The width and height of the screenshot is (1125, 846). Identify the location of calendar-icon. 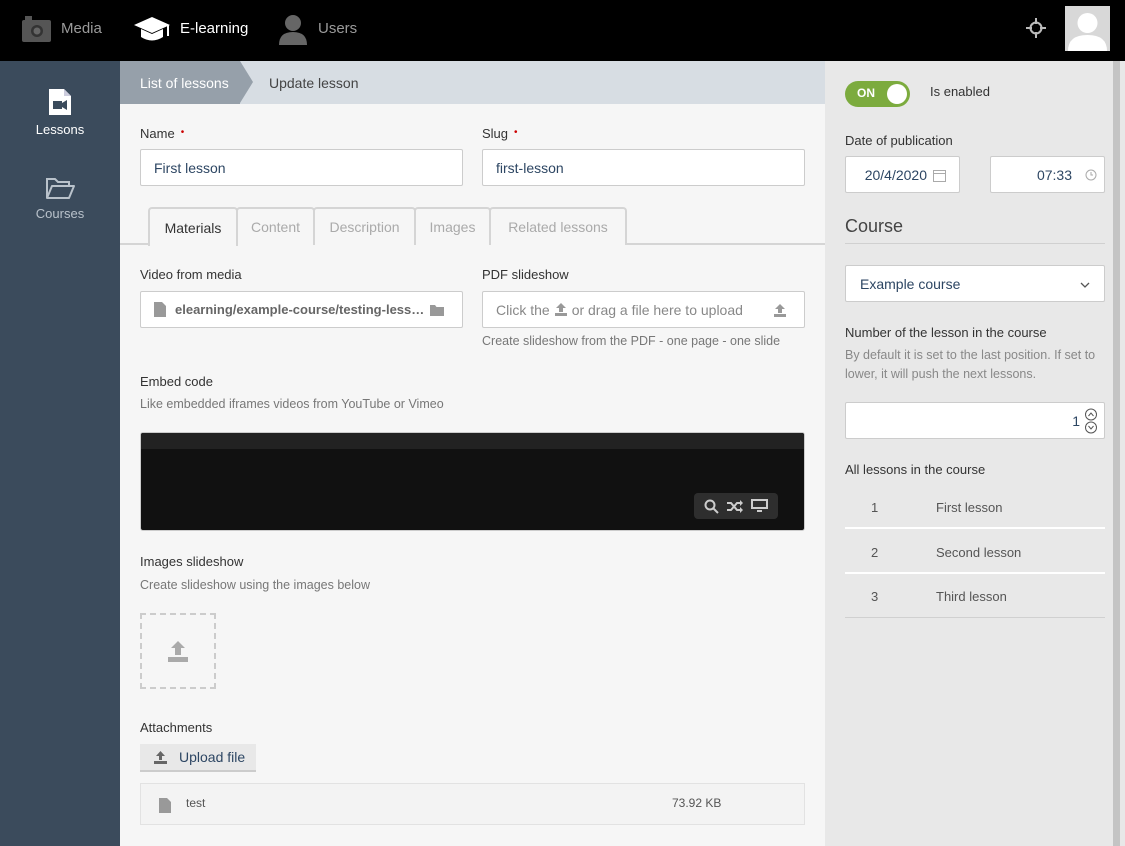
(939, 175).